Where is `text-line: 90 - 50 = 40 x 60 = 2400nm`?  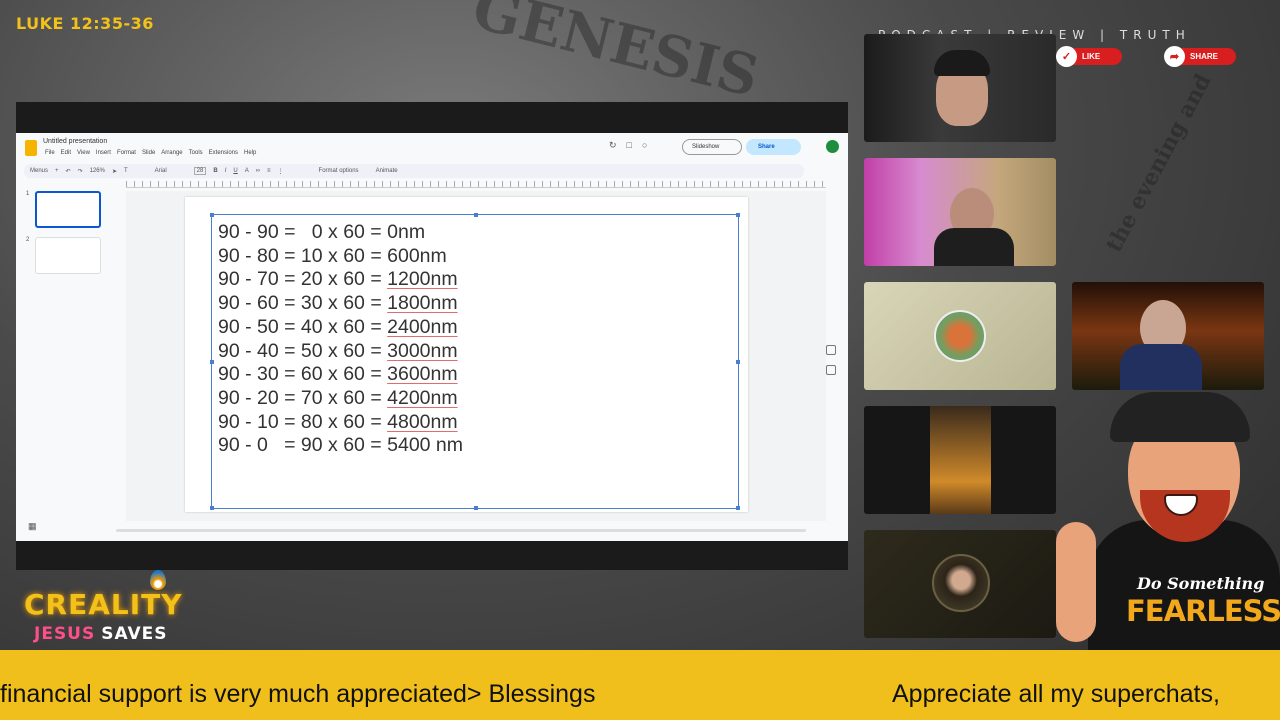 text-line: 90 - 50 = 40 x 60 = 2400nm is located at coordinates (338, 326).